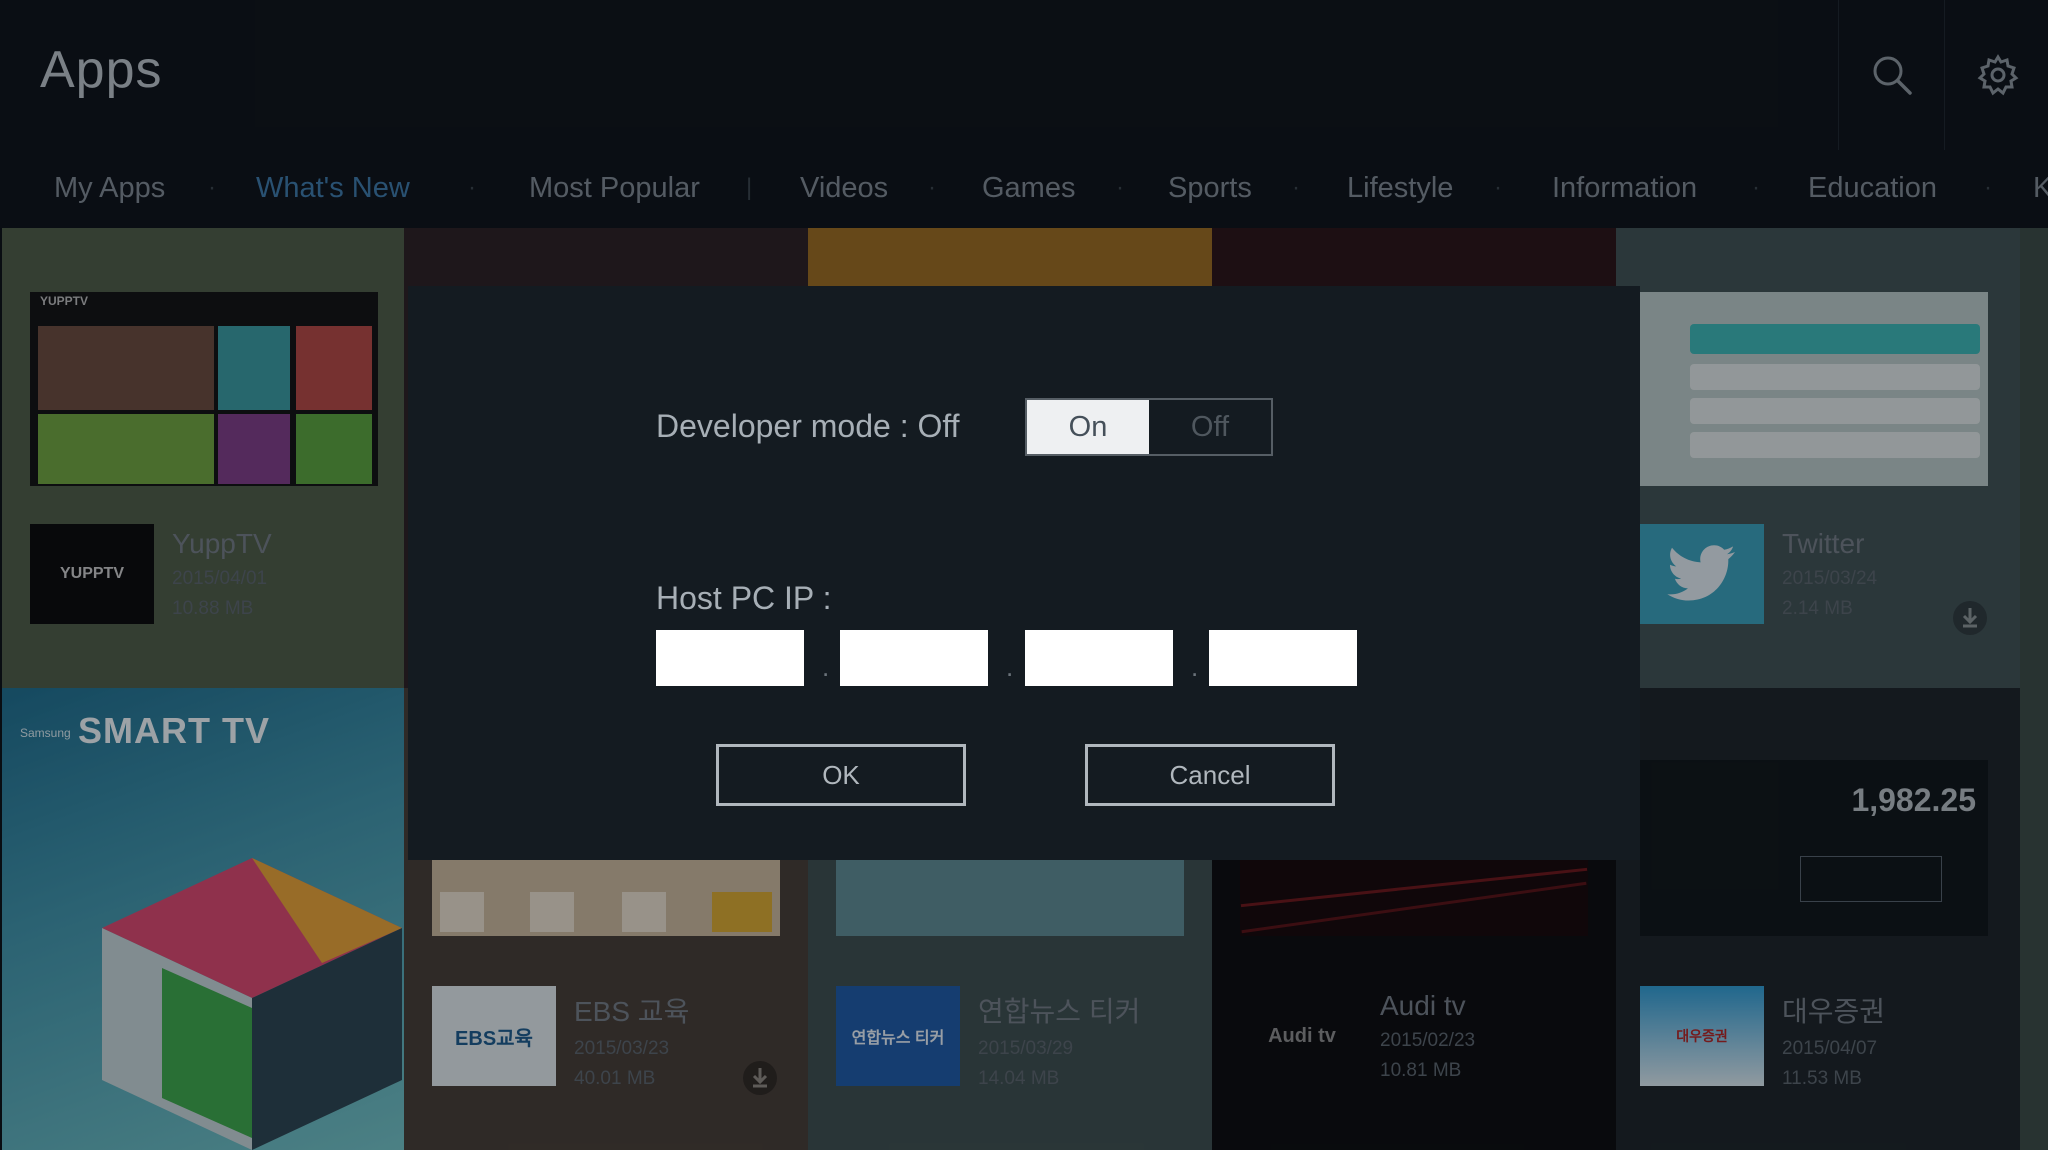 The image size is (2048, 1150). Describe the element at coordinates (1814, 848) in the screenshot. I see `daewoo-screenshot: 1,982.25` at that location.